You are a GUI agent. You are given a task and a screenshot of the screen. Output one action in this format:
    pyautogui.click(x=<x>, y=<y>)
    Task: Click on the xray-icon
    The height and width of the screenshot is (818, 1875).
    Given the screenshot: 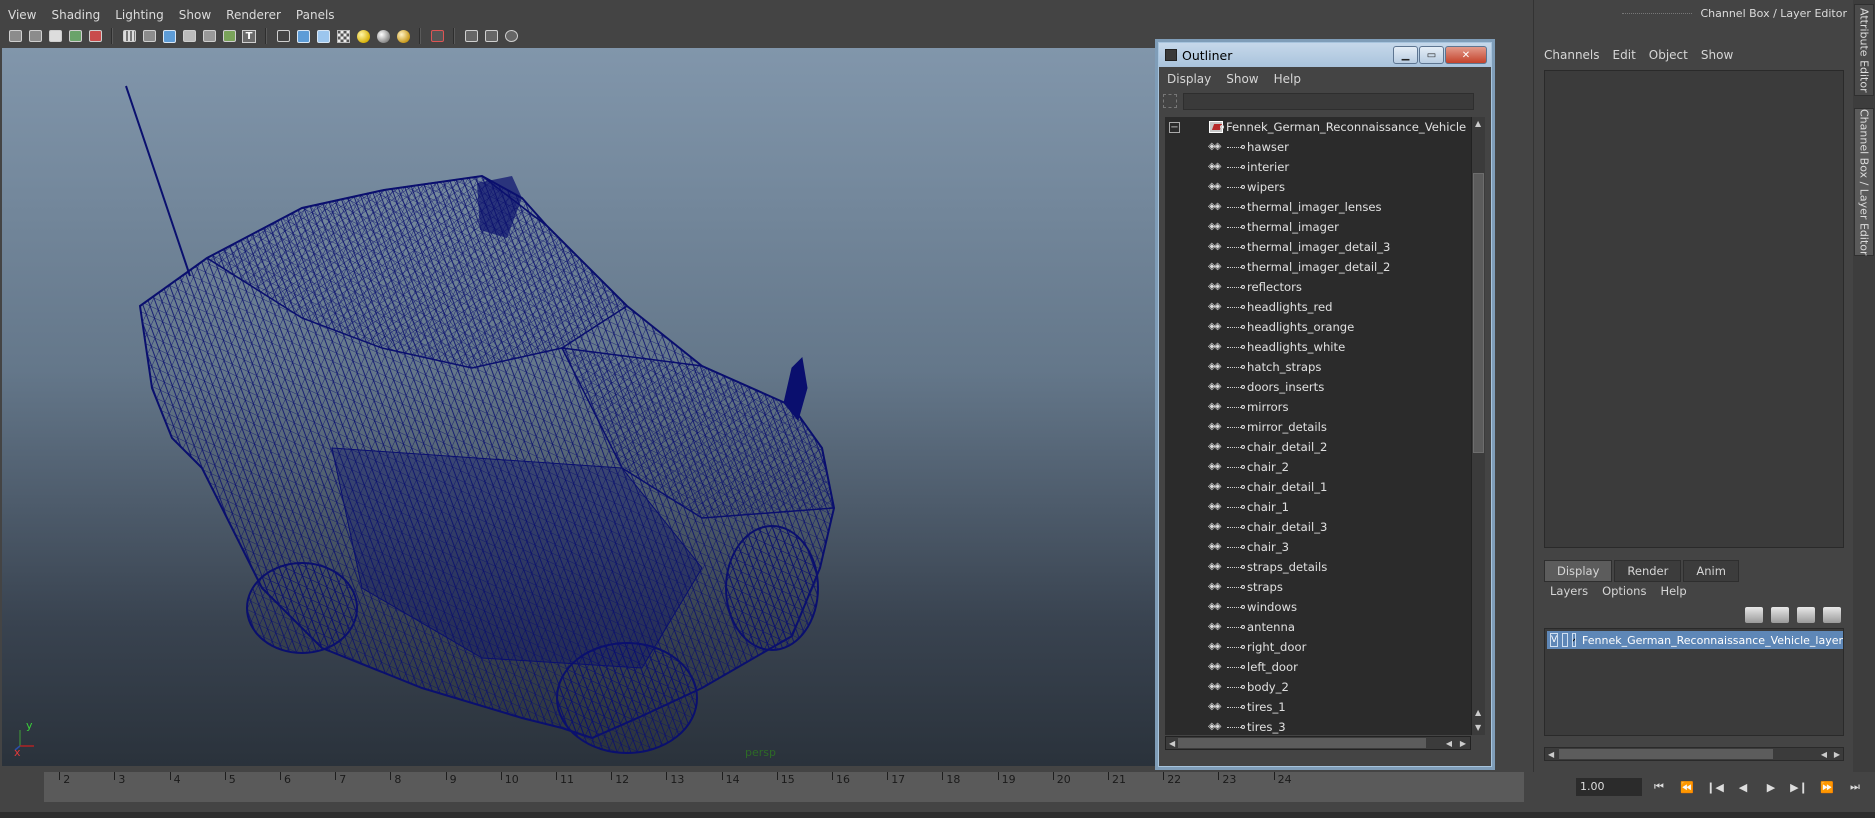 What is the action you would take?
    pyautogui.click(x=437, y=36)
    